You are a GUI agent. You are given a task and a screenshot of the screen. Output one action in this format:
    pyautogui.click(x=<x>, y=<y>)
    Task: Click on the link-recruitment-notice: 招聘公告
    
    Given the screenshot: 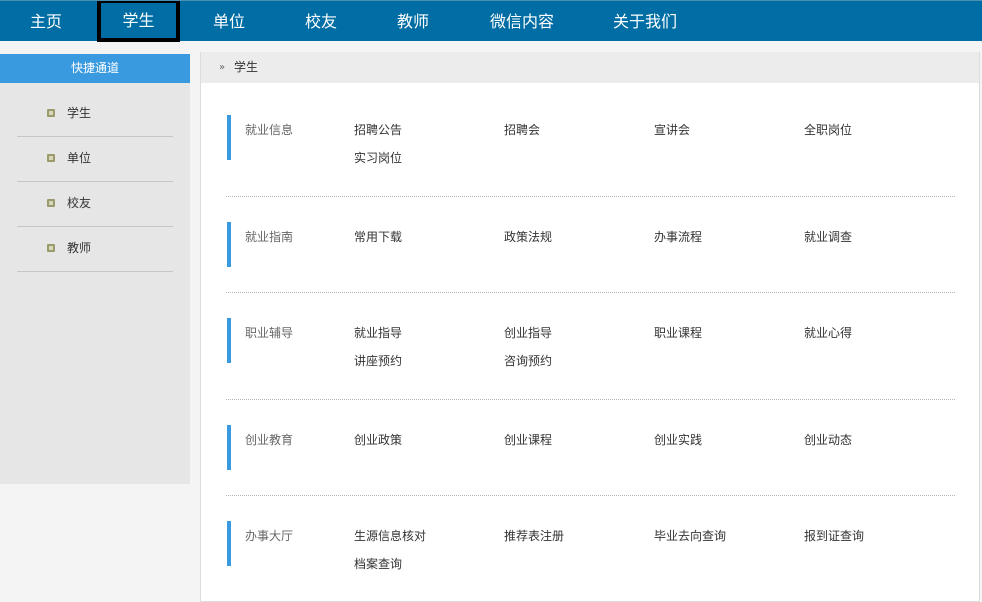 What is the action you would take?
    pyautogui.click(x=378, y=130)
    